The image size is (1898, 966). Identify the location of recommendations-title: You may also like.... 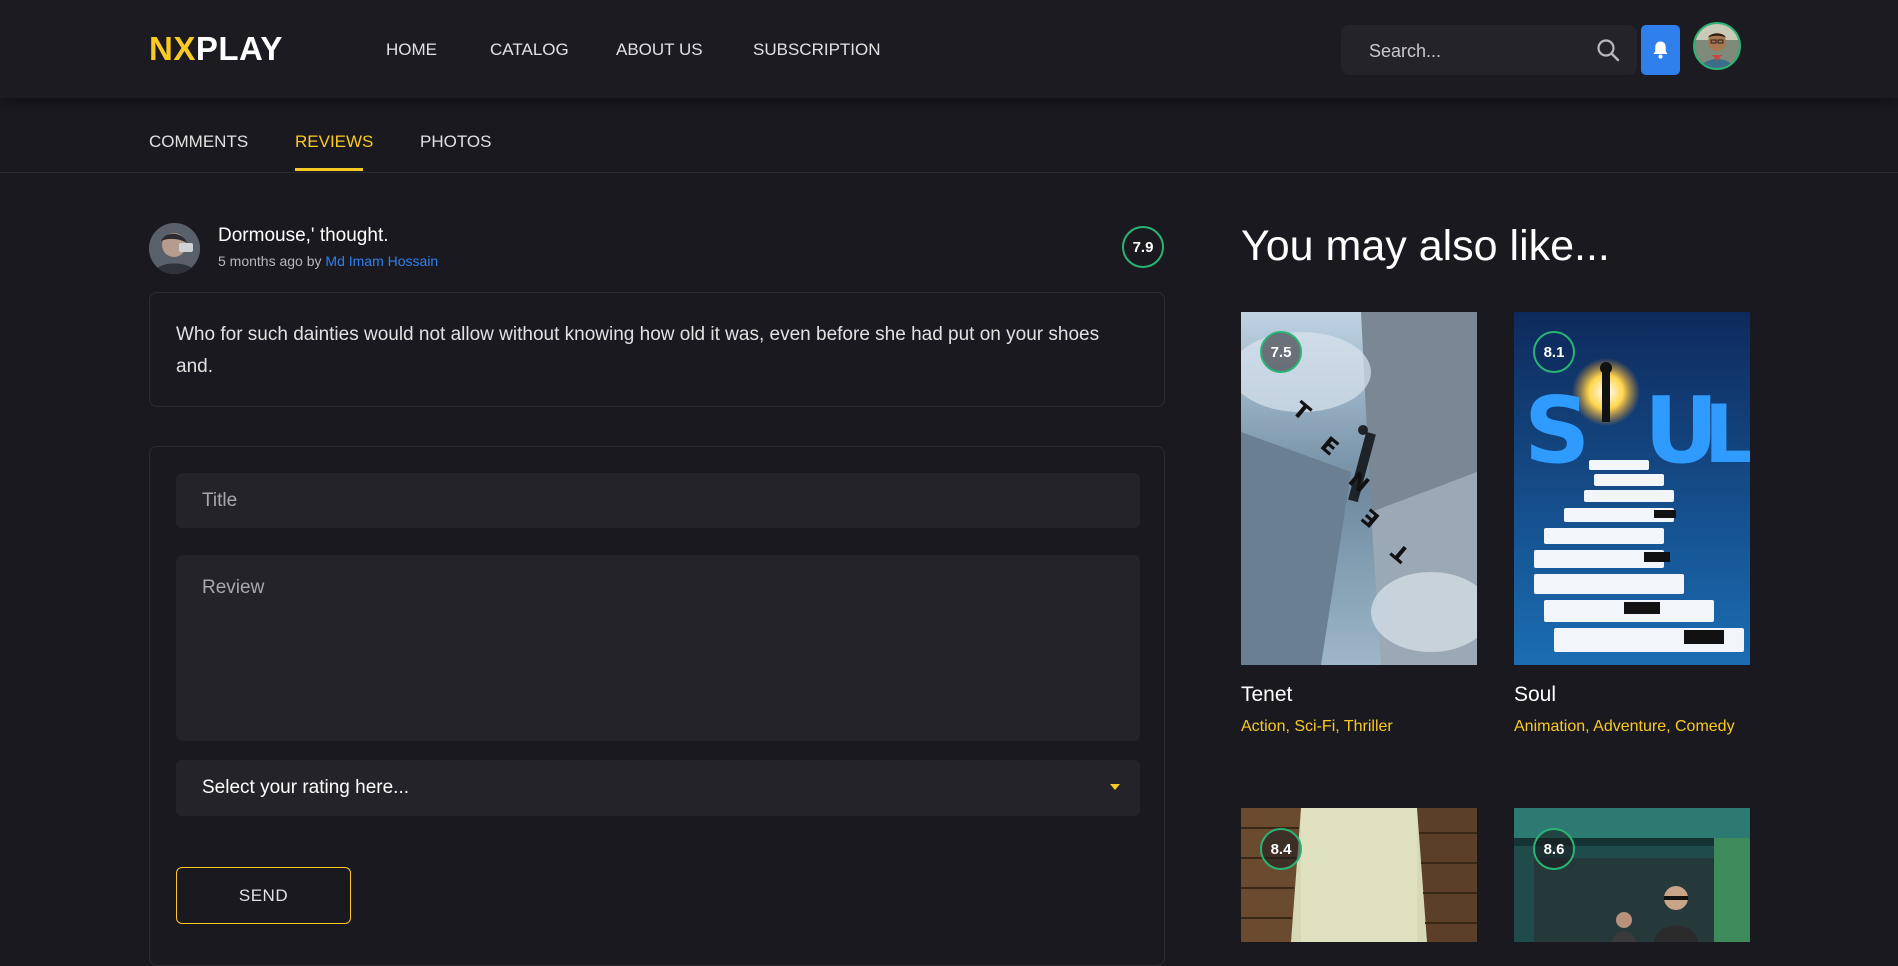
(1425, 246).